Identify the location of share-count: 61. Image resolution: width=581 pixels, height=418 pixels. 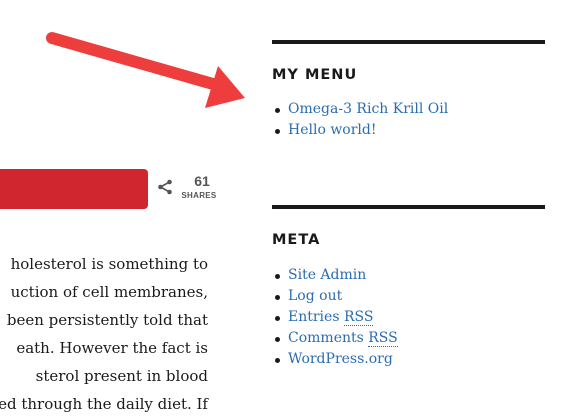
(202, 181).